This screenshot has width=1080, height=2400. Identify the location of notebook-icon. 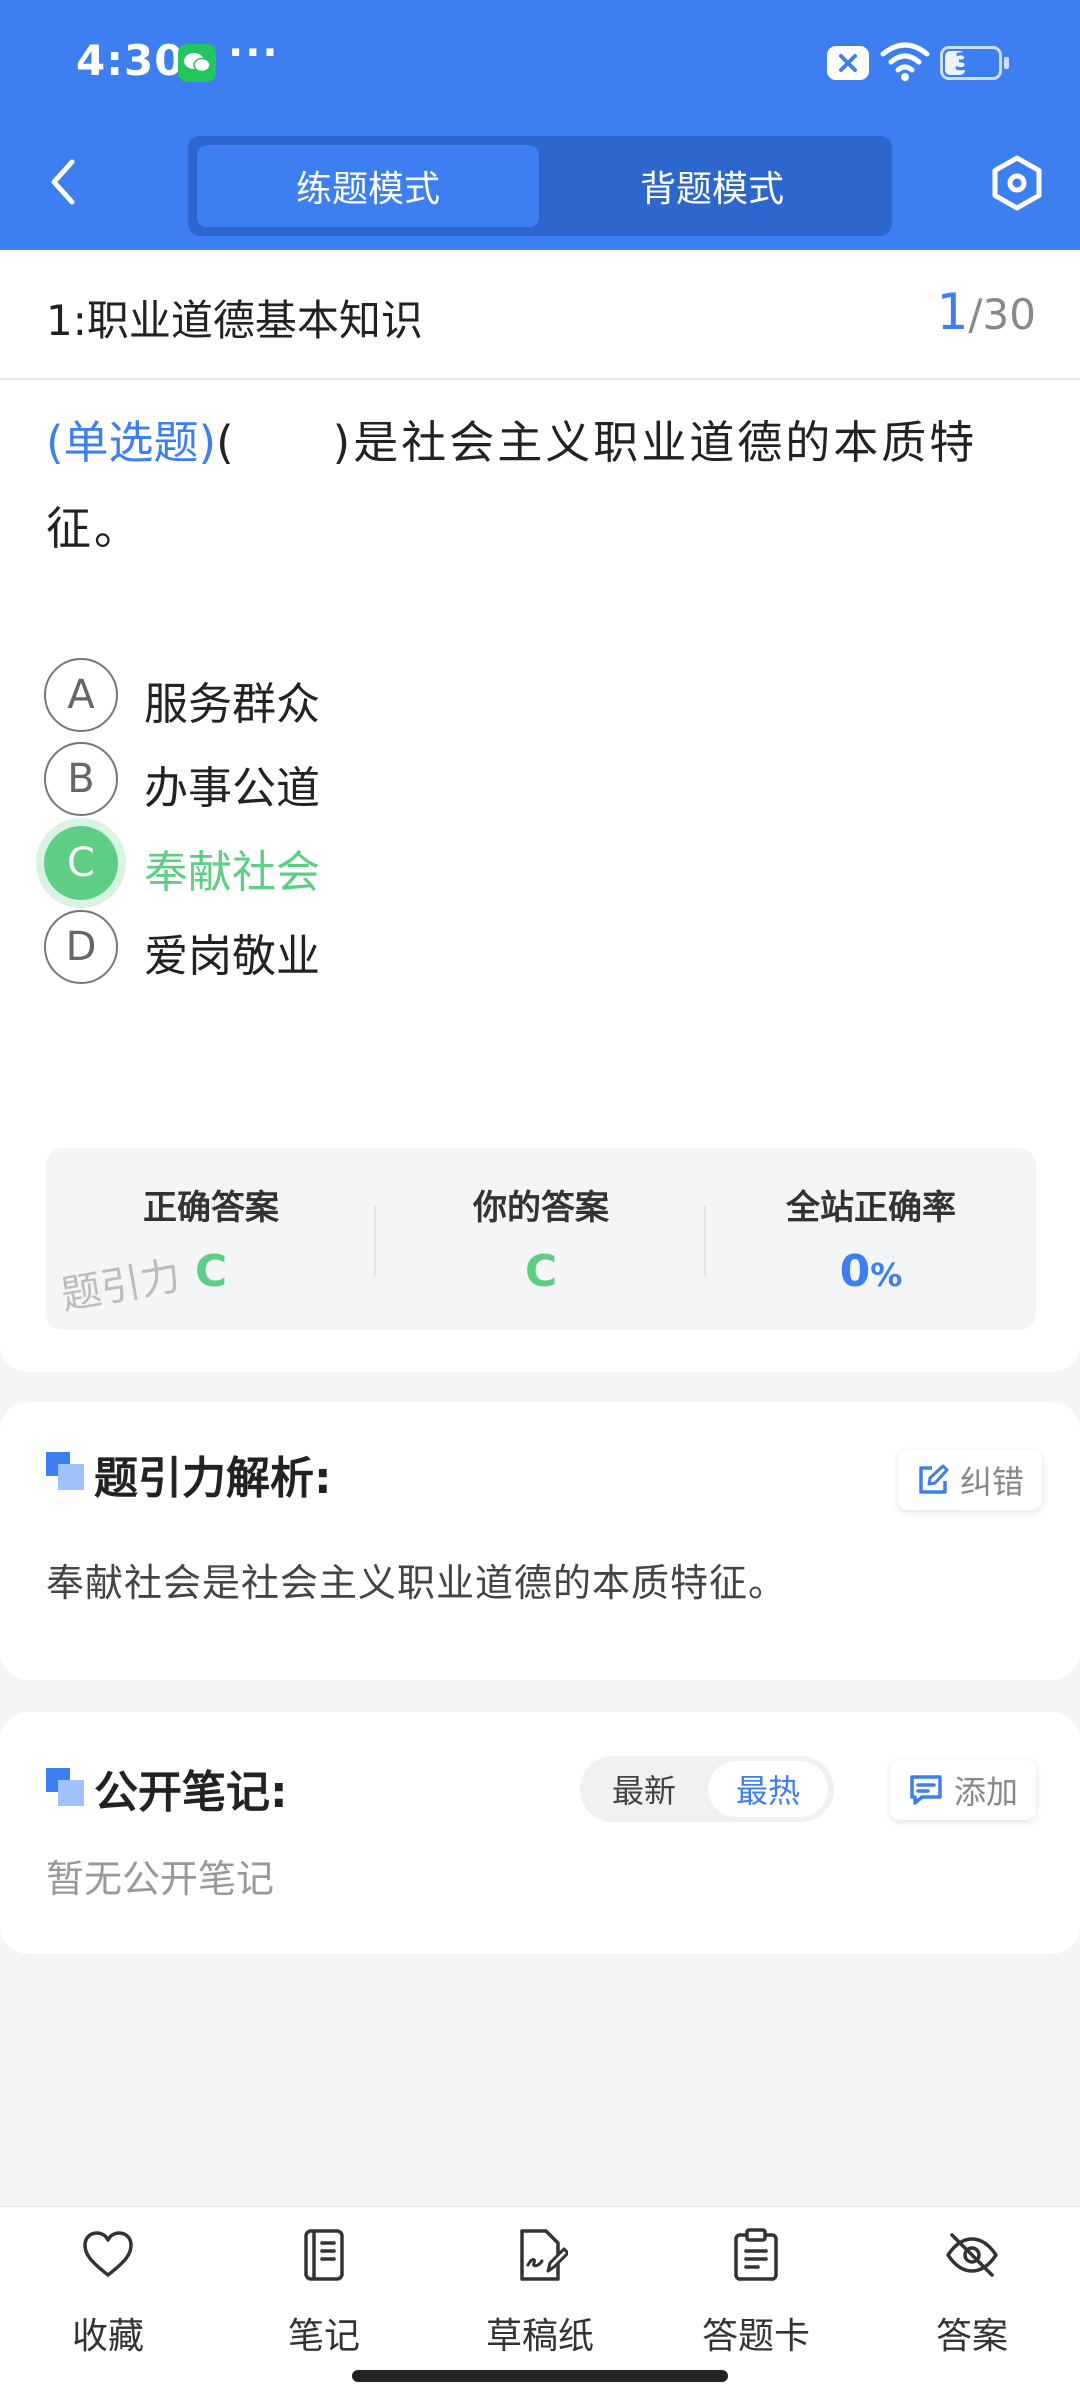
(324, 2255).